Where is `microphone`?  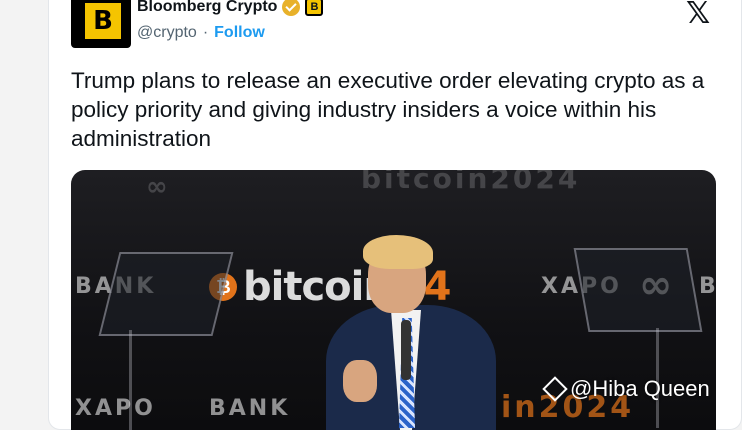
microphone is located at coordinates (406, 350).